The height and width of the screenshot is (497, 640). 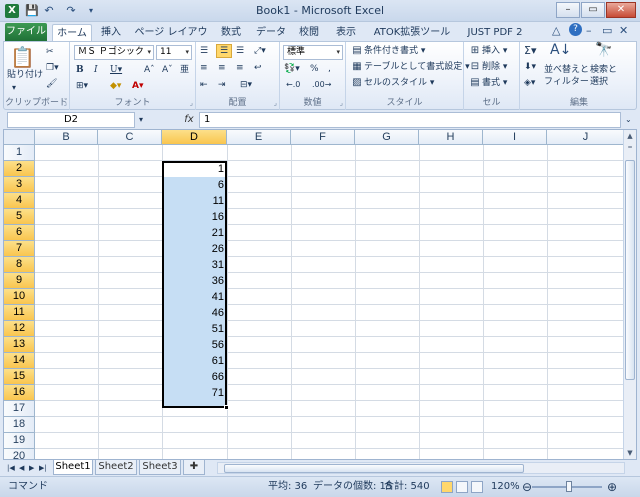 I want to click on column-header-d: D, so click(x=194, y=137).